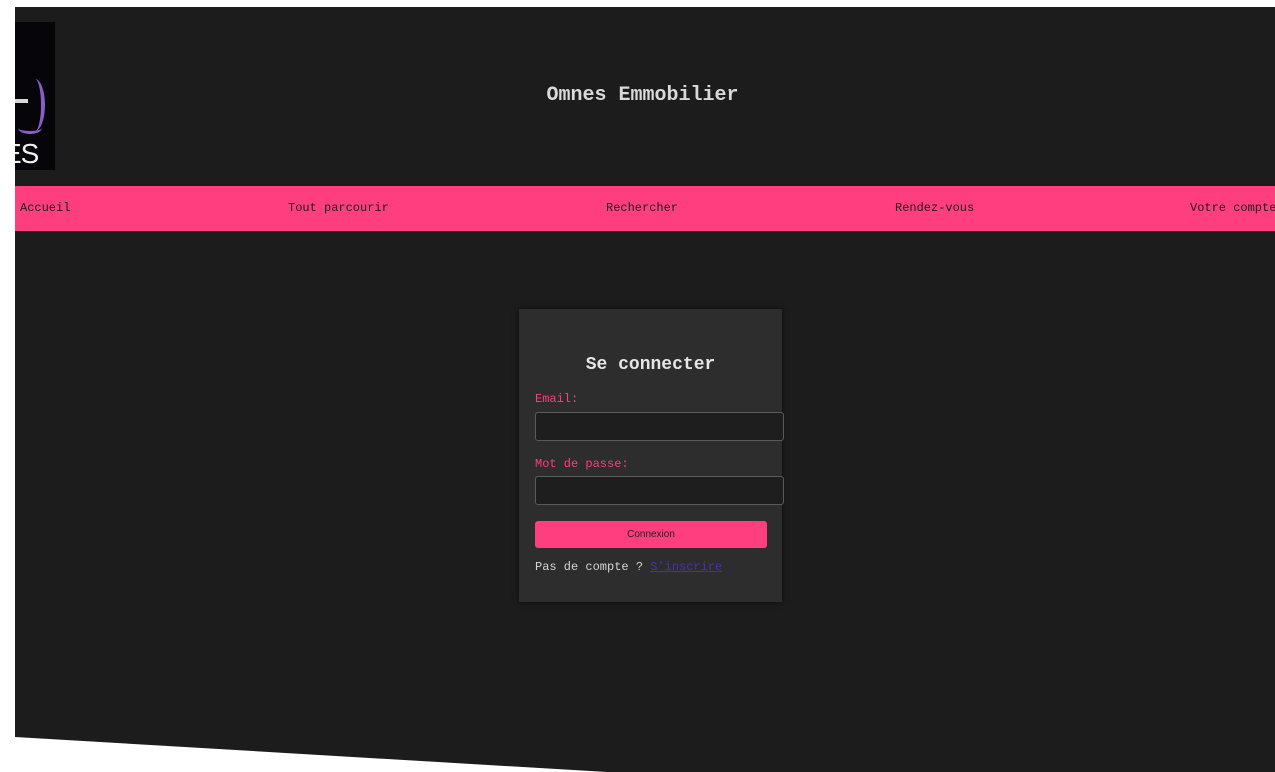 Image resolution: width=1275 pixels, height=772 pixels. I want to click on login-title: Se connecter, so click(650, 365).